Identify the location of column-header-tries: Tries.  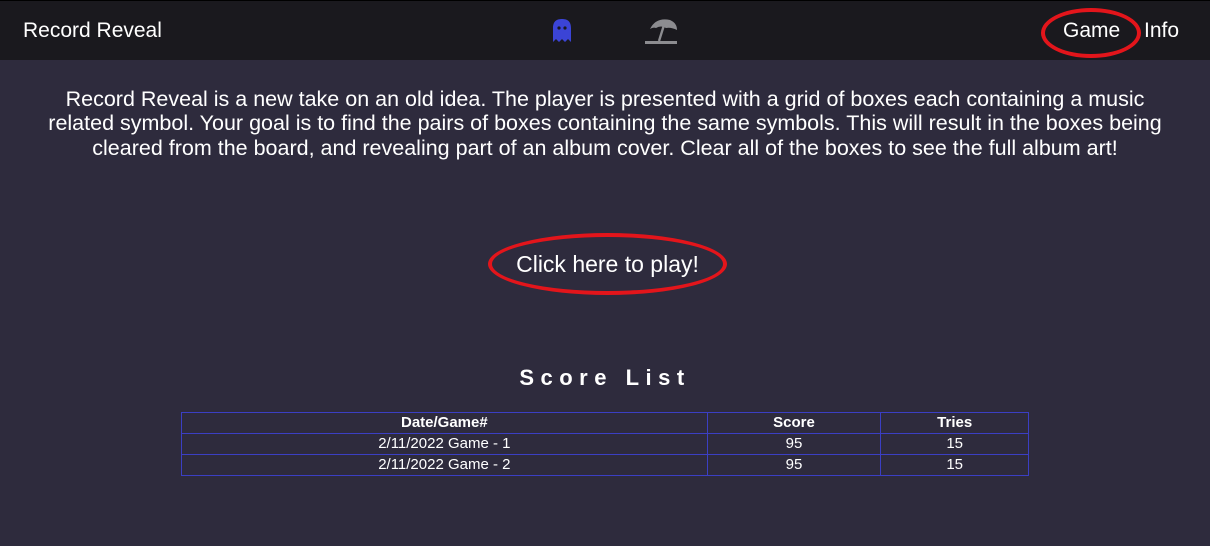
(954, 423).